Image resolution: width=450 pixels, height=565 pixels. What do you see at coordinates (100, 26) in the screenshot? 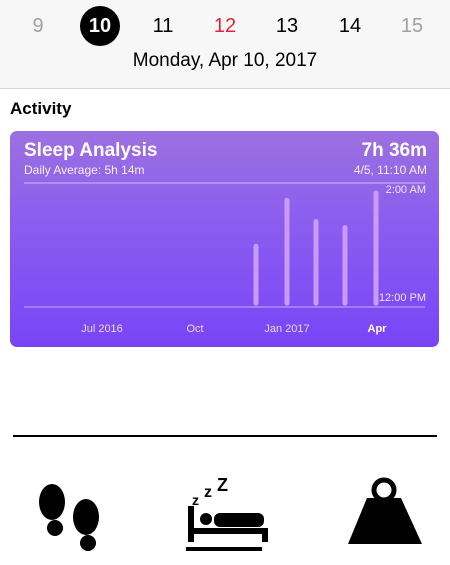
I see `day-10-selected: 10` at bounding box center [100, 26].